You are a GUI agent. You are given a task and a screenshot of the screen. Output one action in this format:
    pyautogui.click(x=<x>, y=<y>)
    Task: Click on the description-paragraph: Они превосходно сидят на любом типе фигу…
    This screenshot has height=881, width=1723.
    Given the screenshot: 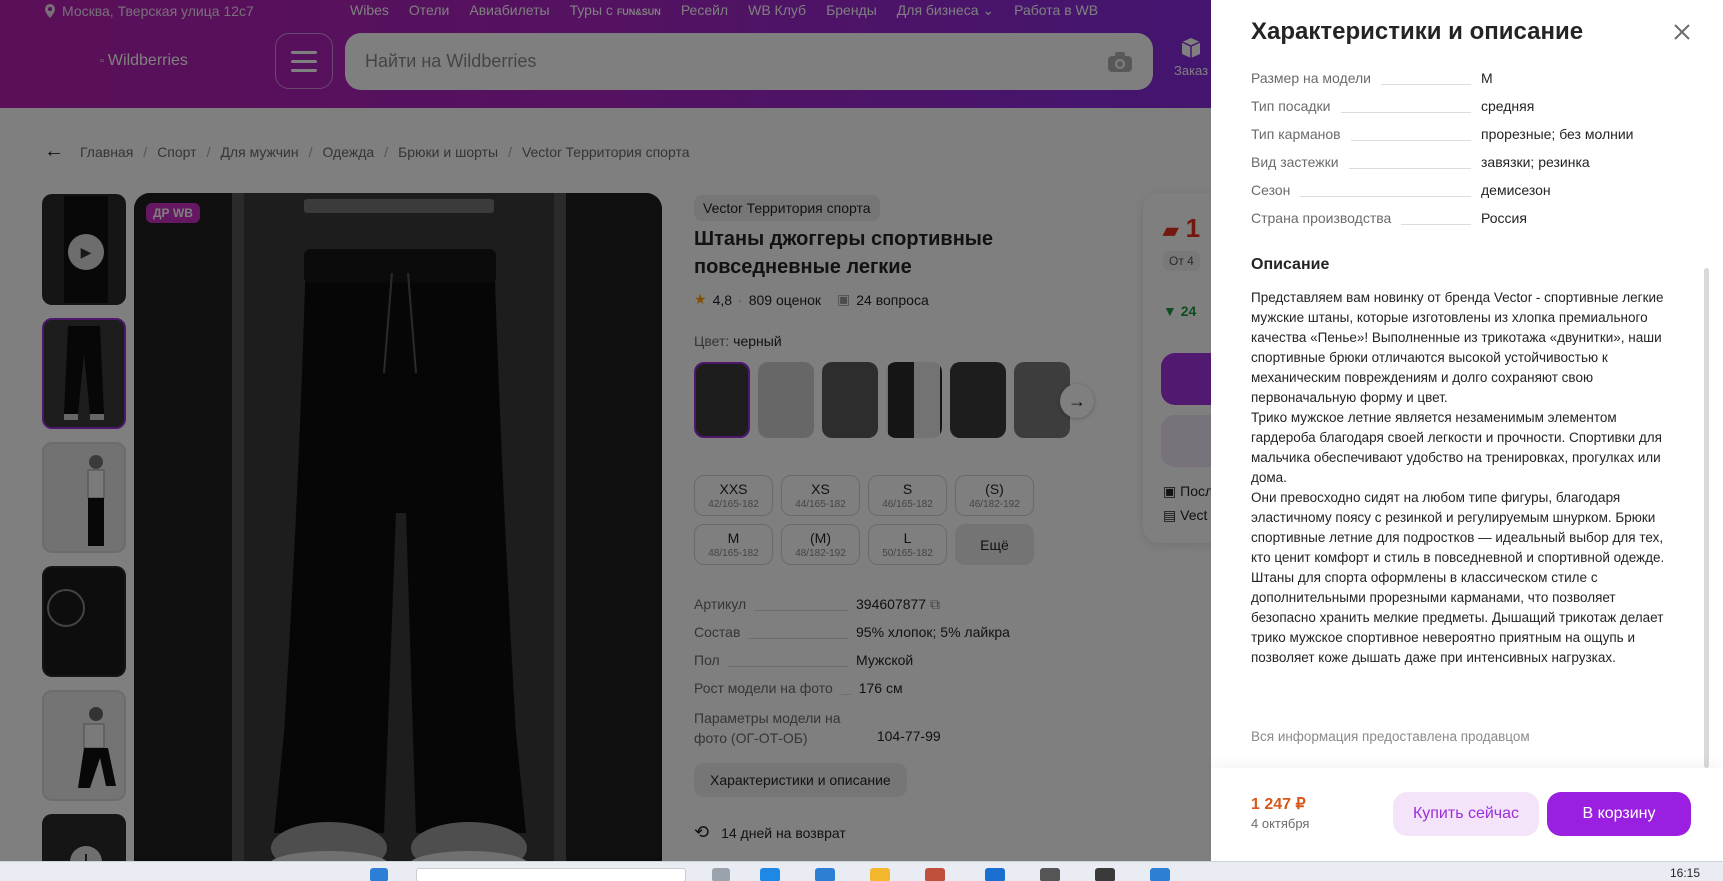 What is the action you would take?
    pyautogui.click(x=1458, y=527)
    